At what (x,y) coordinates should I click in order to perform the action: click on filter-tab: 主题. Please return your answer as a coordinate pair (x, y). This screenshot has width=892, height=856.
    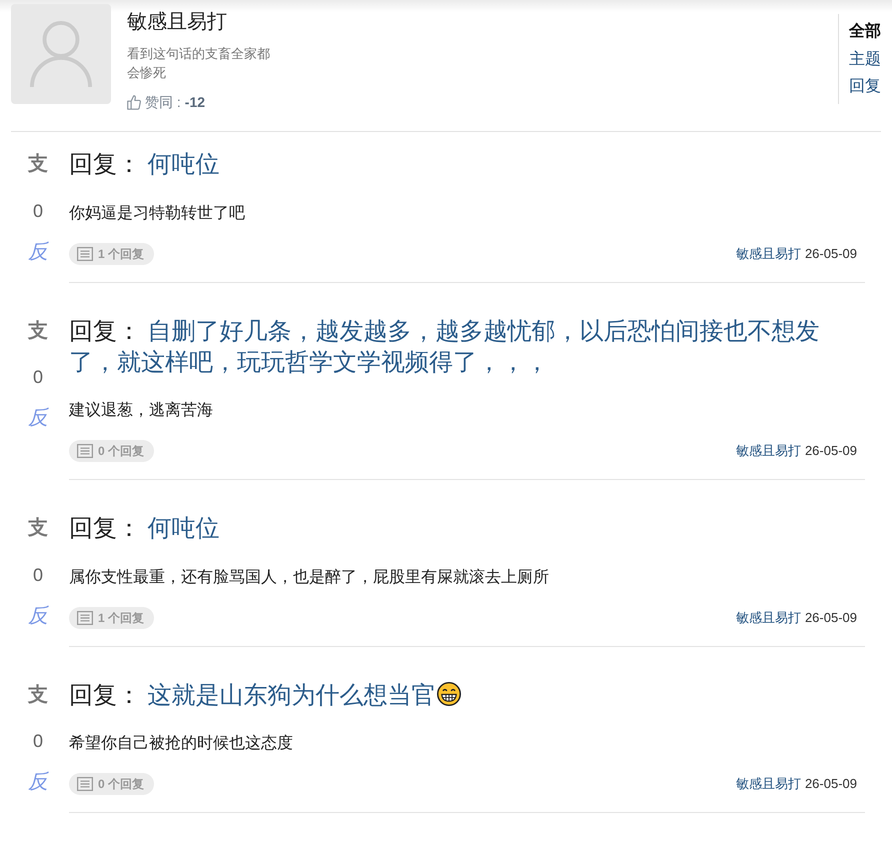
    Looking at the image, I should click on (865, 59).